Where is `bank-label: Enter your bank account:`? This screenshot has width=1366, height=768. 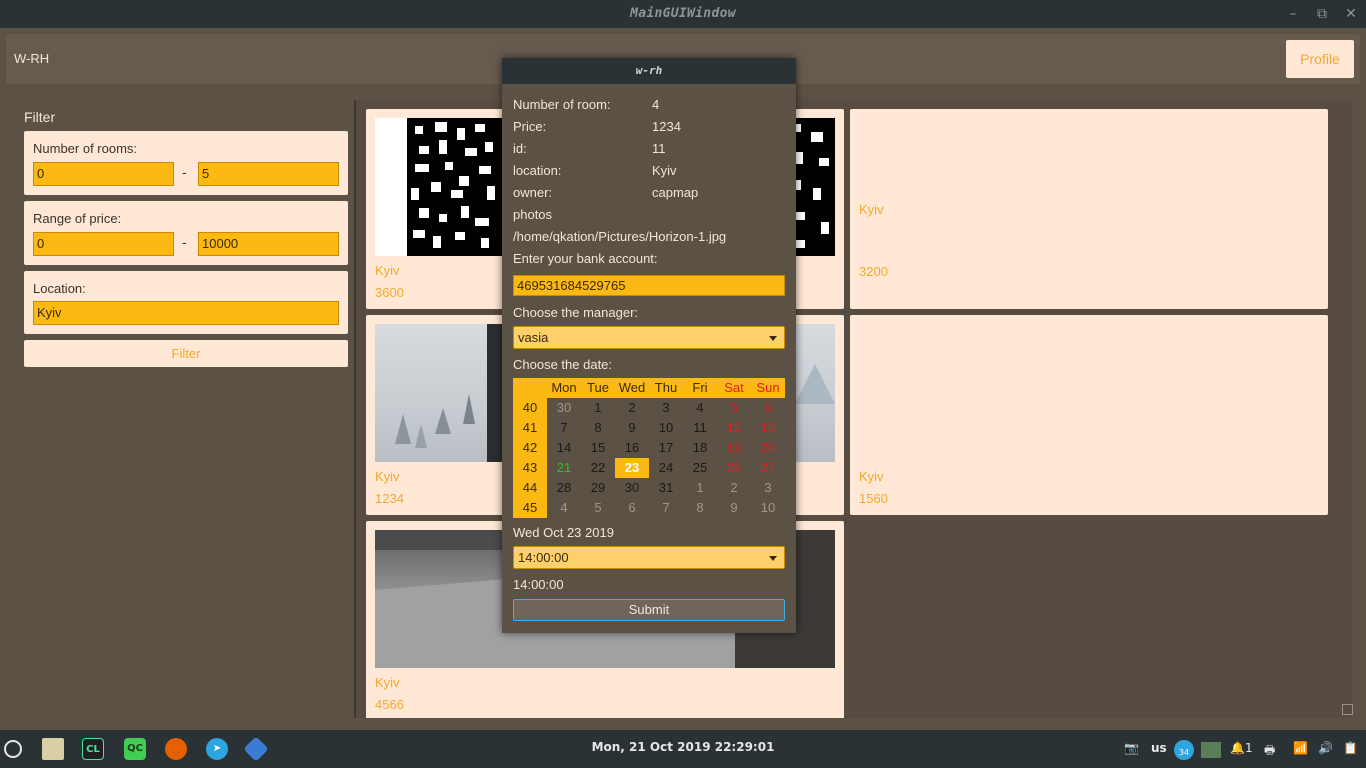 bank-label: Enter your bank account: is located at coordinates (585, 258).